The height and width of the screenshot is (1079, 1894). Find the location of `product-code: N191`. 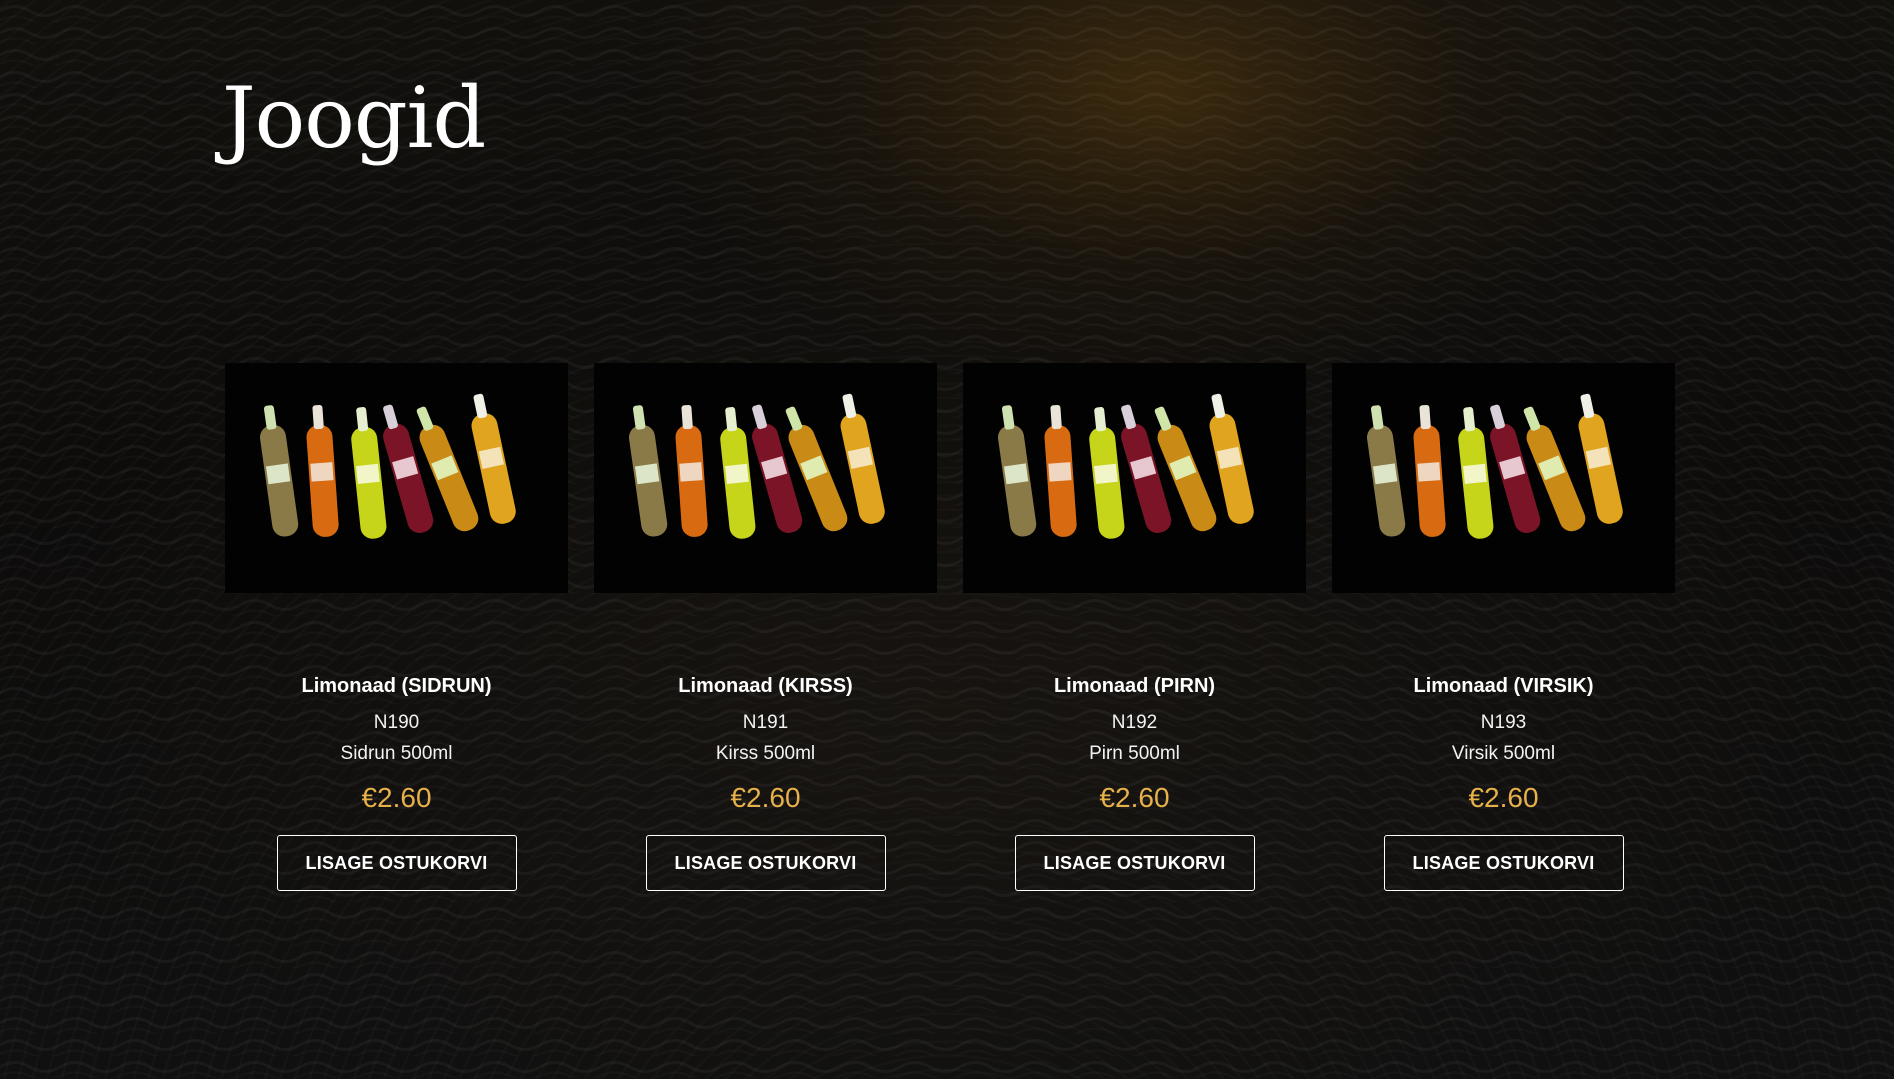

product-code: N191 is located at coordinates (765, 722).